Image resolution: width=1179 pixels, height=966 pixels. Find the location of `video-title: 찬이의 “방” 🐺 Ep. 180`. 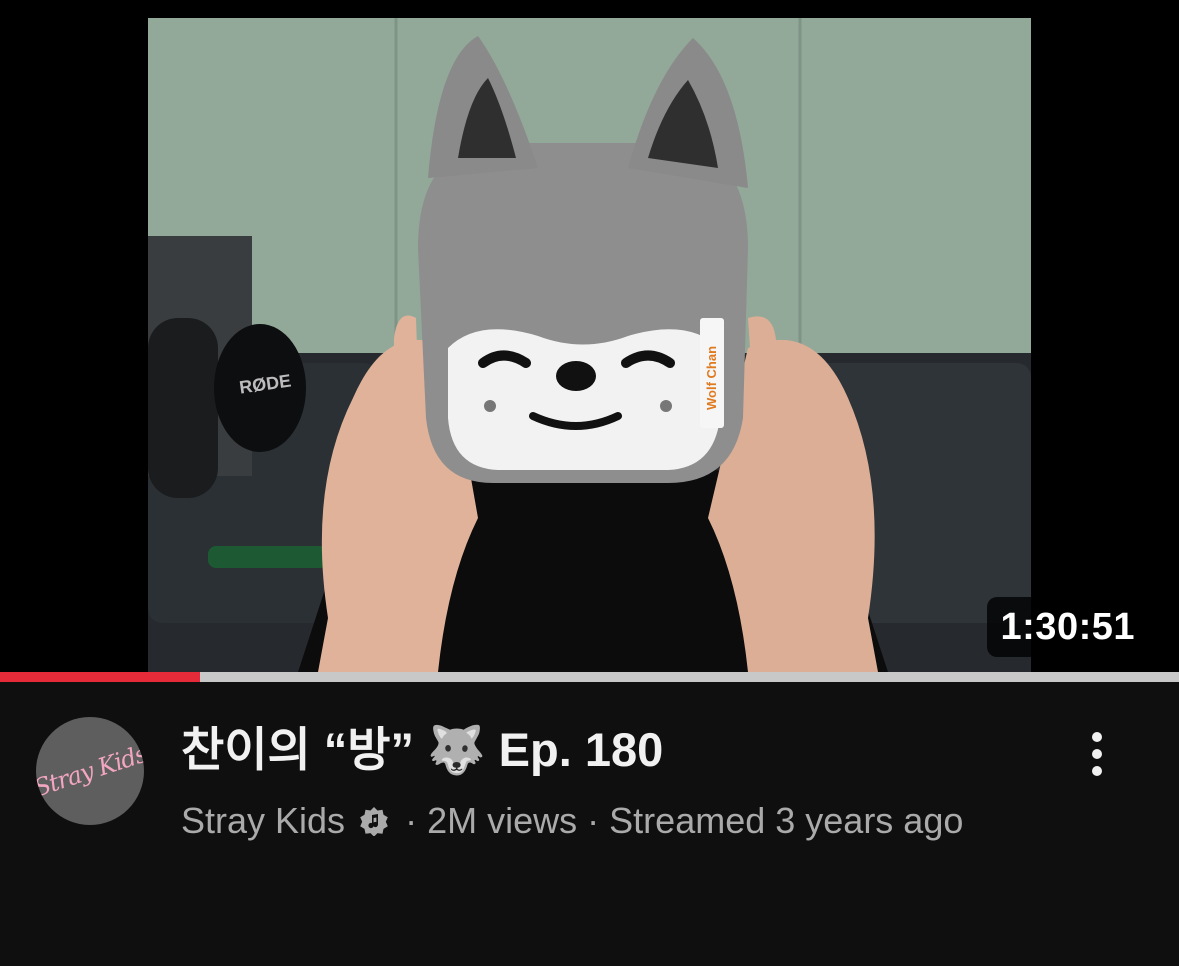

video-title: 찬이의 “방” 🐺 Ep. 180 is located at coordinates (621, 750).